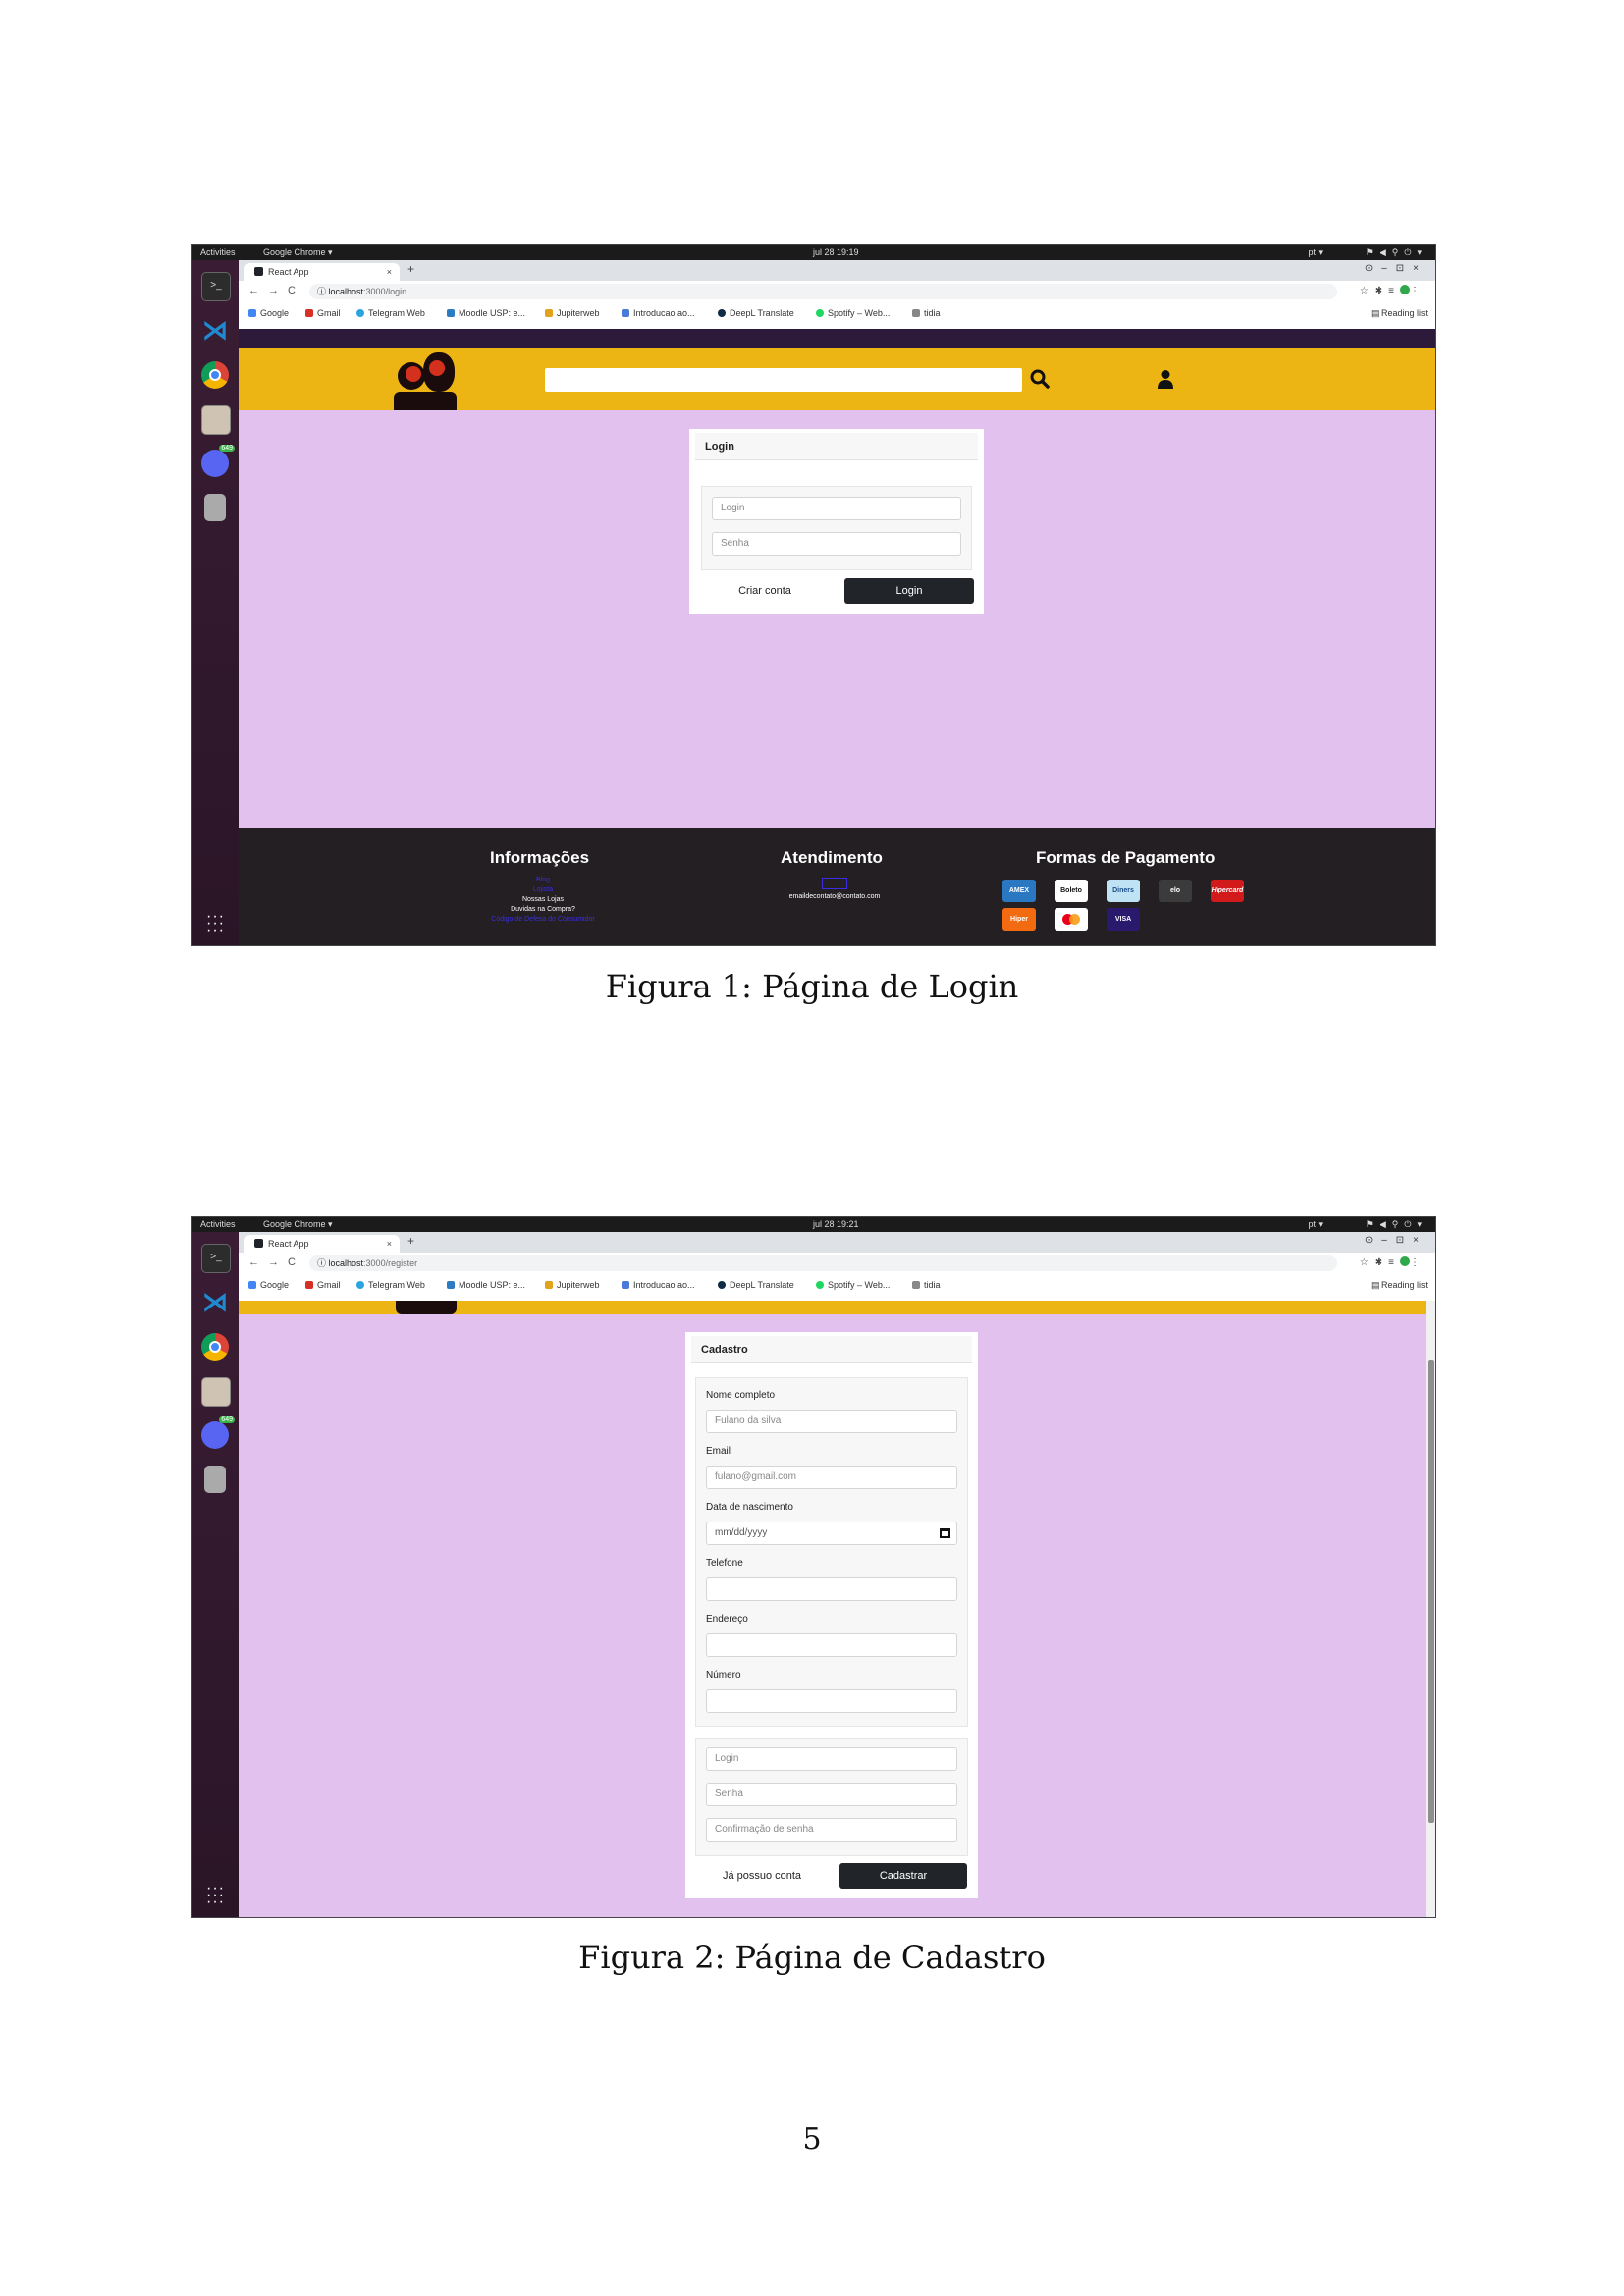 This screenshot has width=1624, height=2296. Describe the element at coordinates (836, 1224) in the screenshot. I see `clock: jul 28 19:21` at that location.